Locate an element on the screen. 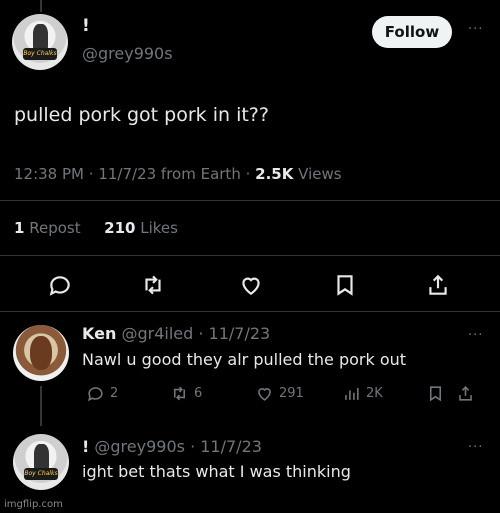  thread-line is located at coordinates (41, 406).